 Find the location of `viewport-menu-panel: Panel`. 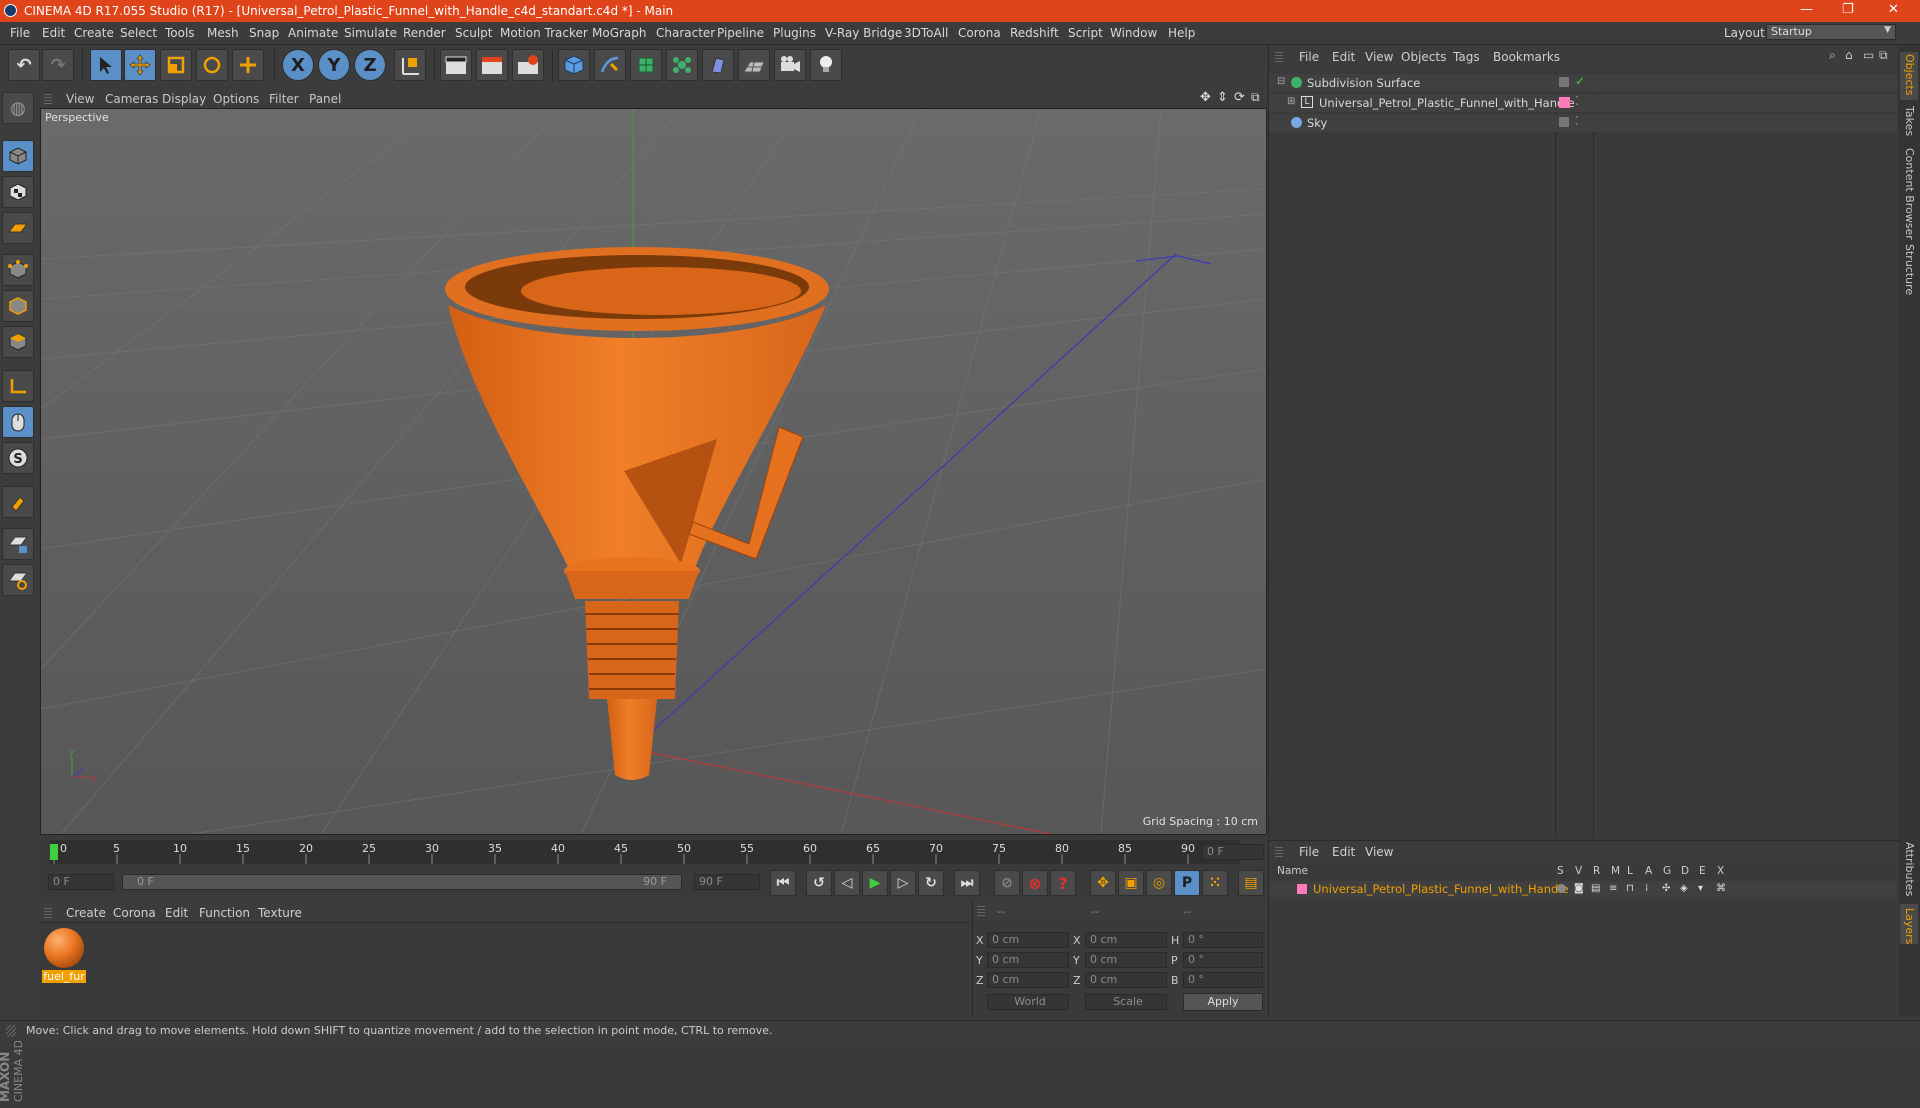

viewport-menu-panel: Panel is located at coordinates (325, 99).